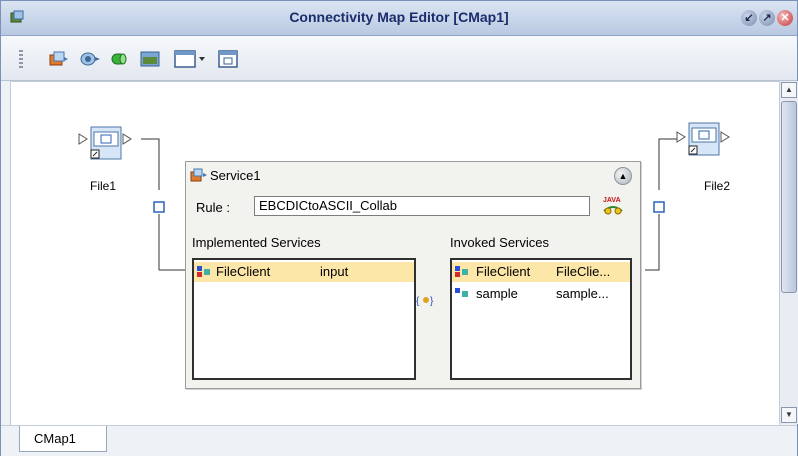 The height and width of the screenshot is (456, 798). Describe the element at coordinates (159, 207) in the screenshot. I see `connector-left-icon` at that location.